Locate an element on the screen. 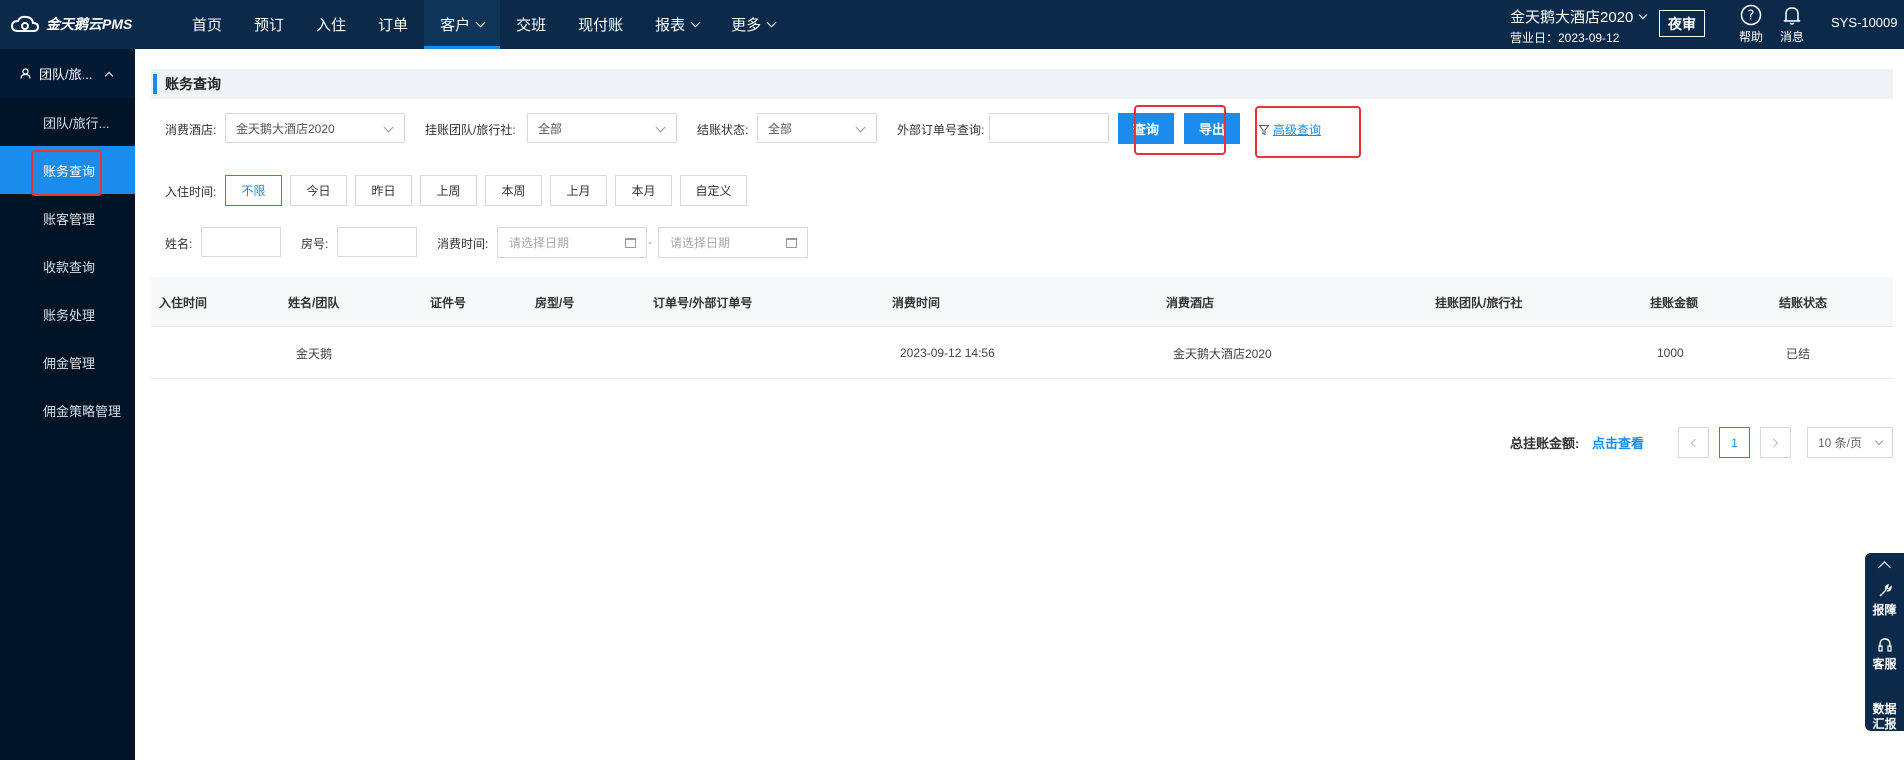 The image size is (1904, 760). prev-page-button is located at coordinates (1693, 442).